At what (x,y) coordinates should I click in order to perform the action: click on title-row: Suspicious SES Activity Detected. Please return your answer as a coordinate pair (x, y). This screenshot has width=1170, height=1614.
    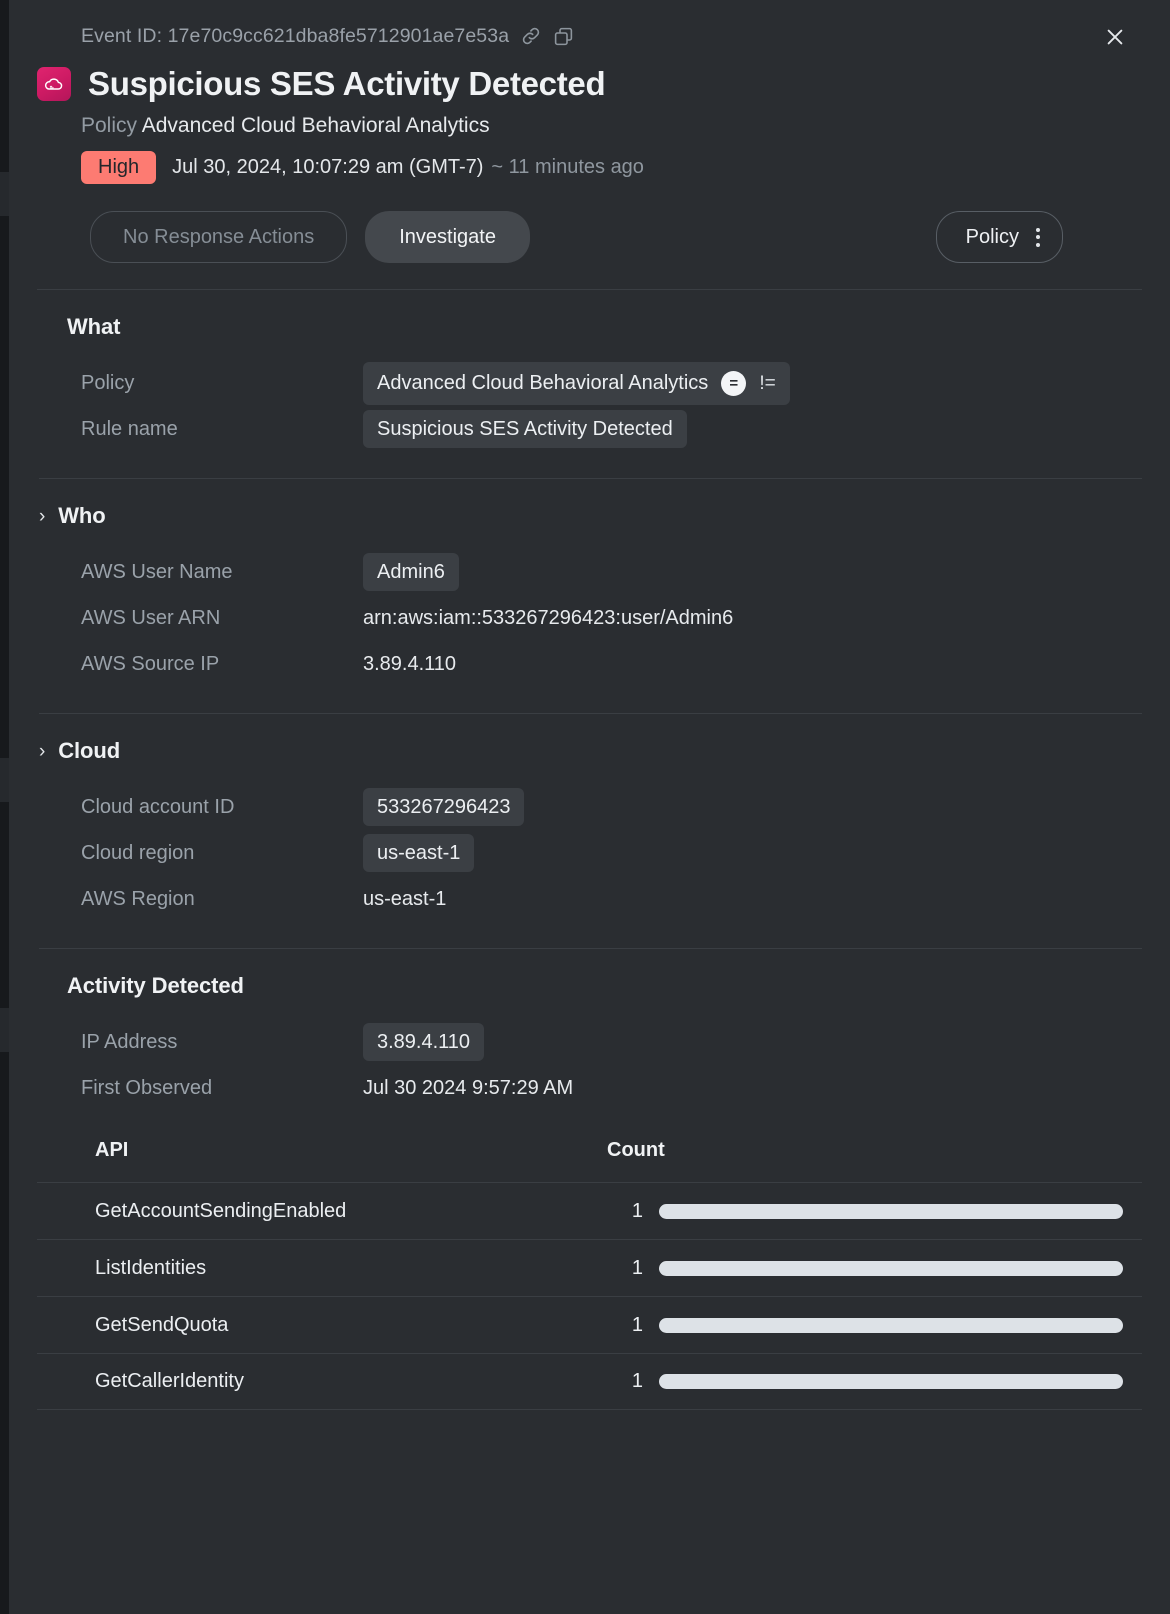
    Looking at the image, I should click on (588, 84).